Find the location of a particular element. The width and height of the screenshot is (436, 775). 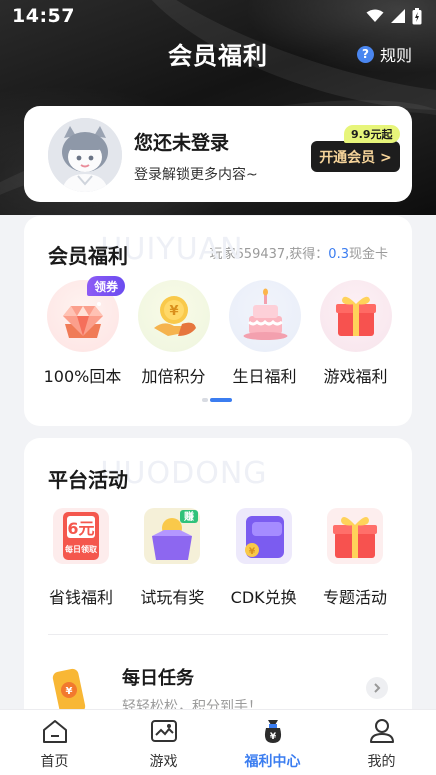

wifi-icon is located at coordinates (375, 15).